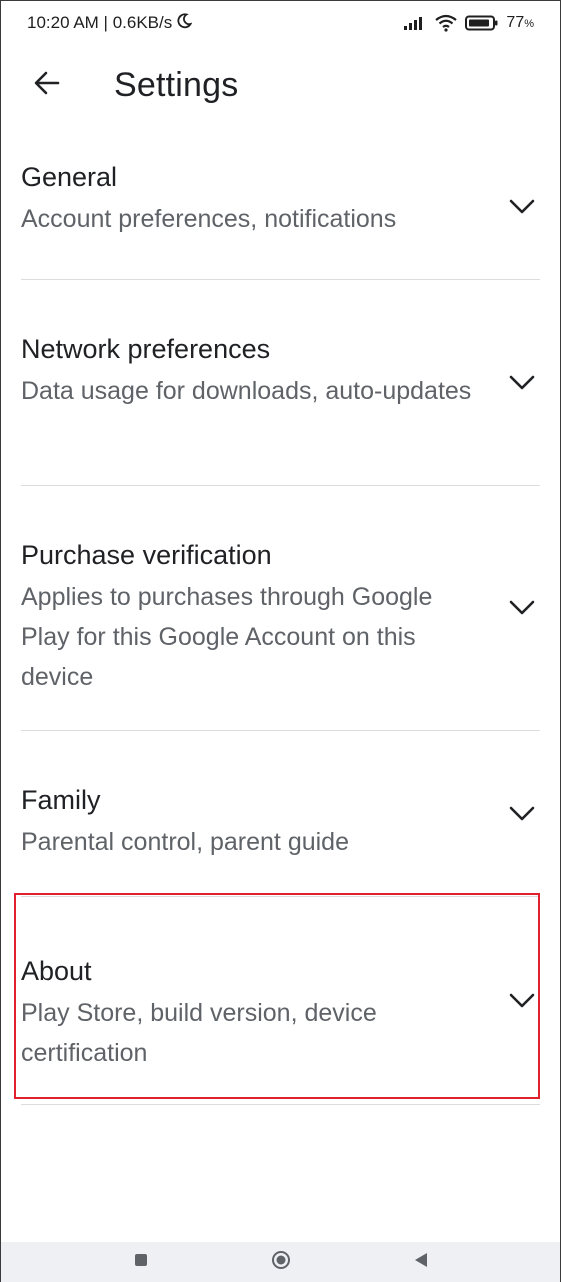 This screenshot has height=1282, width=561. What do you see at coordinates (185, 842) in the screenshot?
I see `setting-description: Parental control, parent guide` at bounding box center [185, 842].